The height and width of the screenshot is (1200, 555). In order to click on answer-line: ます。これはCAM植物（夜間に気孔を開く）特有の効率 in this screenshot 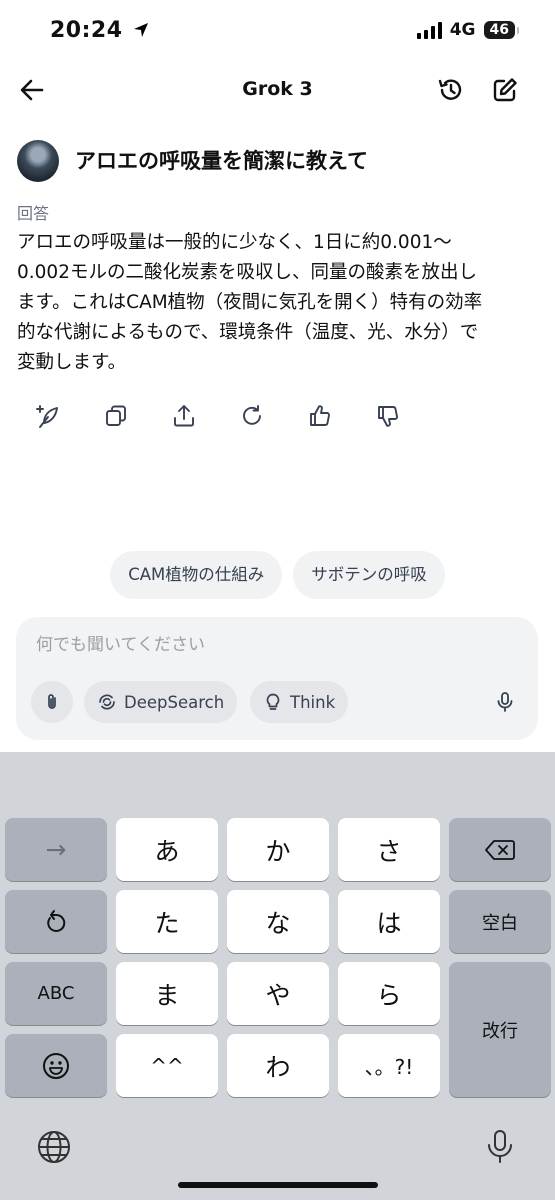, I will do `click(250, 302)`.